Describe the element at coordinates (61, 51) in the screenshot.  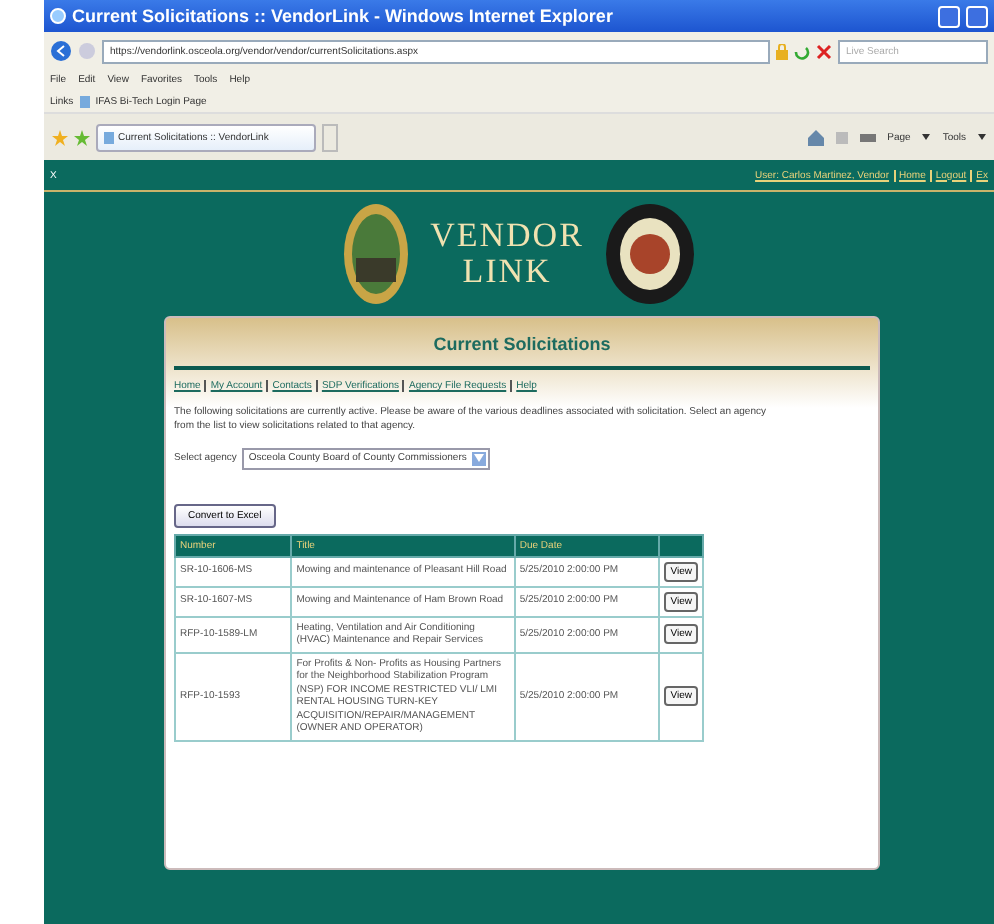
I see `back-button-icon` at that location.